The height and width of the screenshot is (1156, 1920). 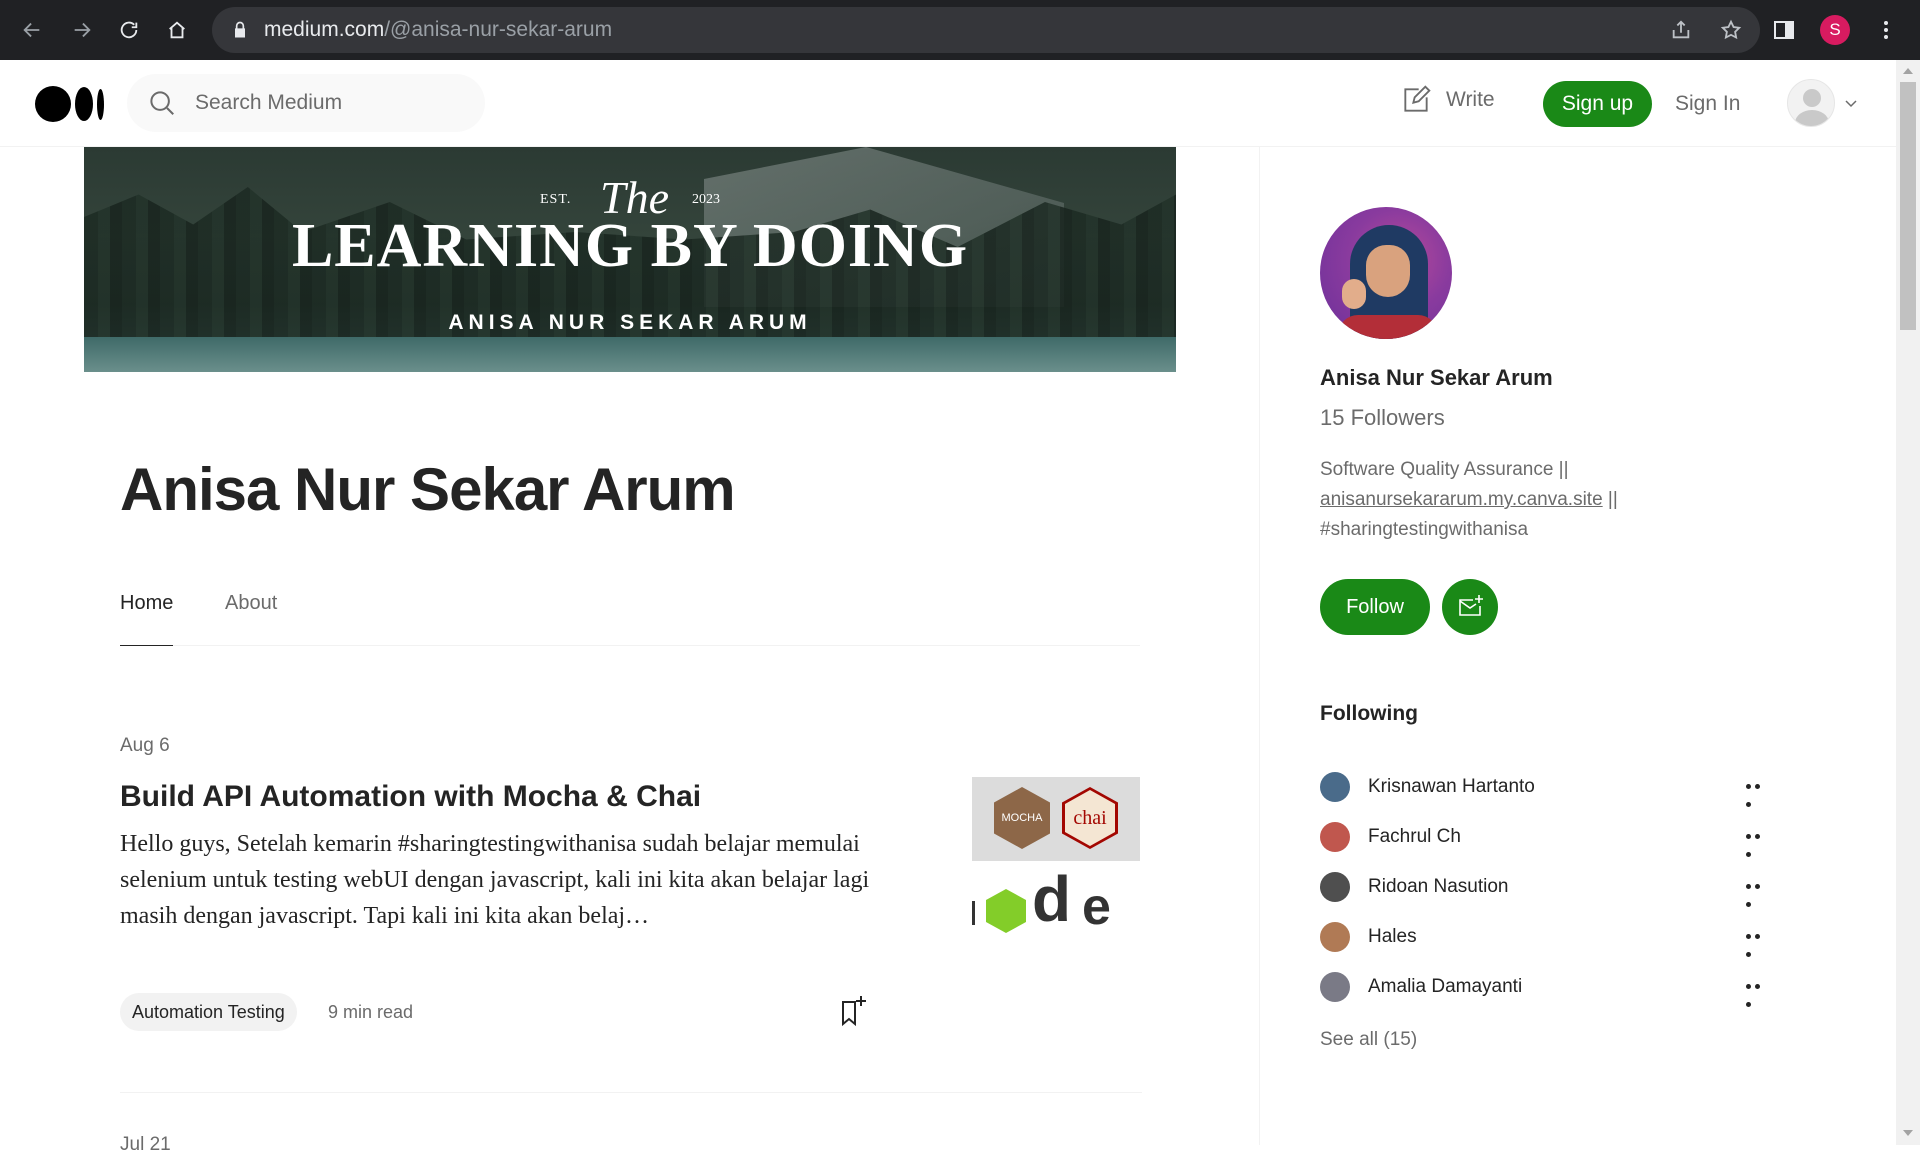 I want to click on medium-logo, so click(x=69, y=104).